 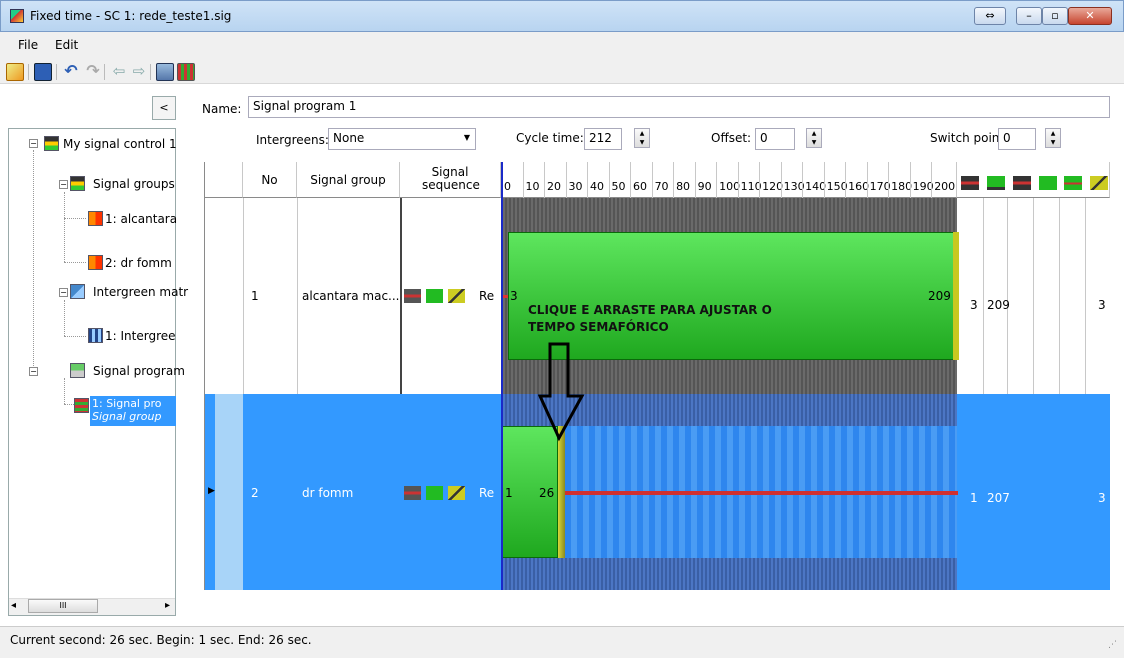 What do you see at coordinates (270, 180) in the screenshot?
I see `col-header-no: No` at bounding box center [270, 180].